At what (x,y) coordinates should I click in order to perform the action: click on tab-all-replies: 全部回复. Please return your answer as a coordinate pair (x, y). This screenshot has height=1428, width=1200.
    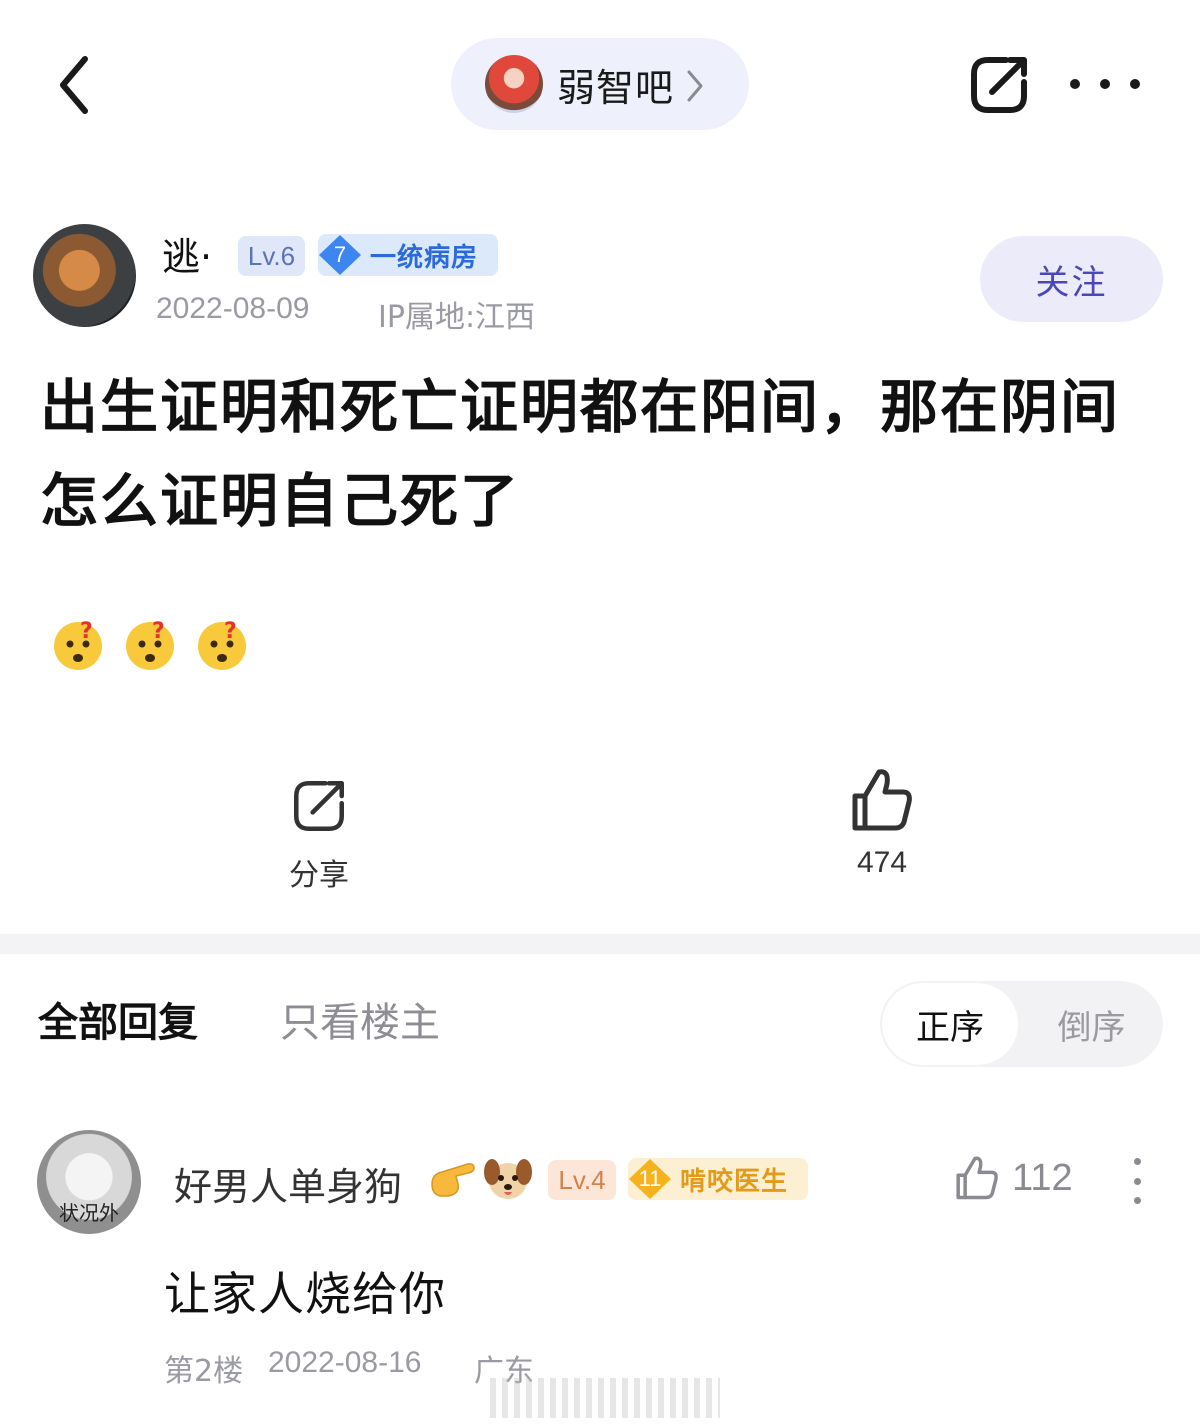
    Looking at the image, I should click on (118, 1019).